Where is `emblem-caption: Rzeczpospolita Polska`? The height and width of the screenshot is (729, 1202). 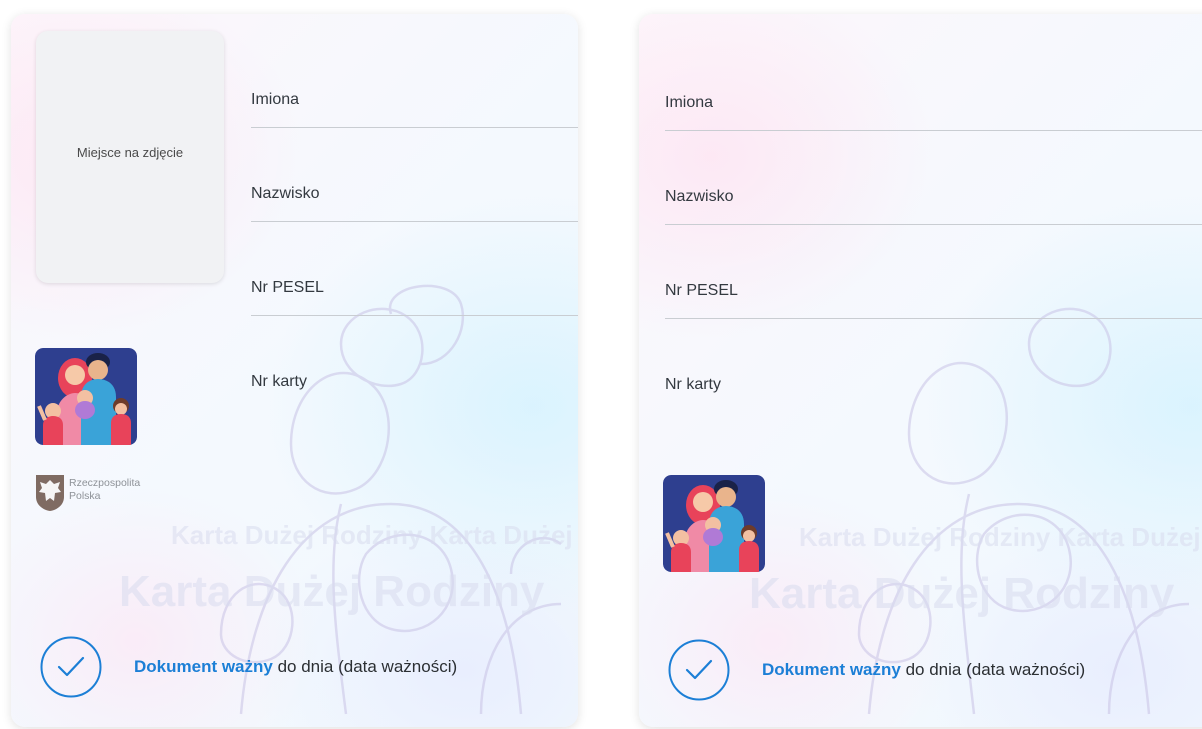 emblem-caption: Rzeczpospolita Polska is located at coordinates (104, 490).